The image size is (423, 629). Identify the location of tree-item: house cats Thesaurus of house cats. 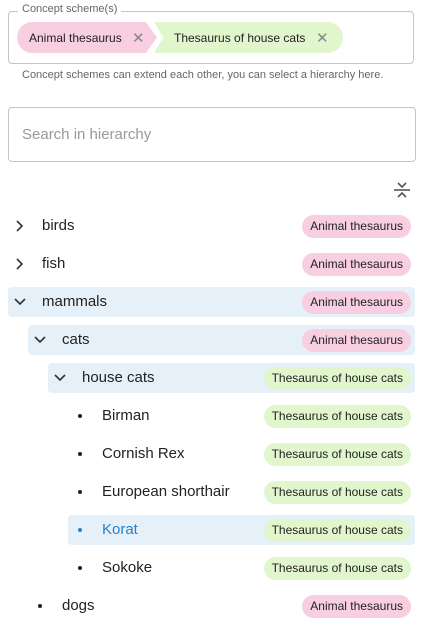
(231, 378).